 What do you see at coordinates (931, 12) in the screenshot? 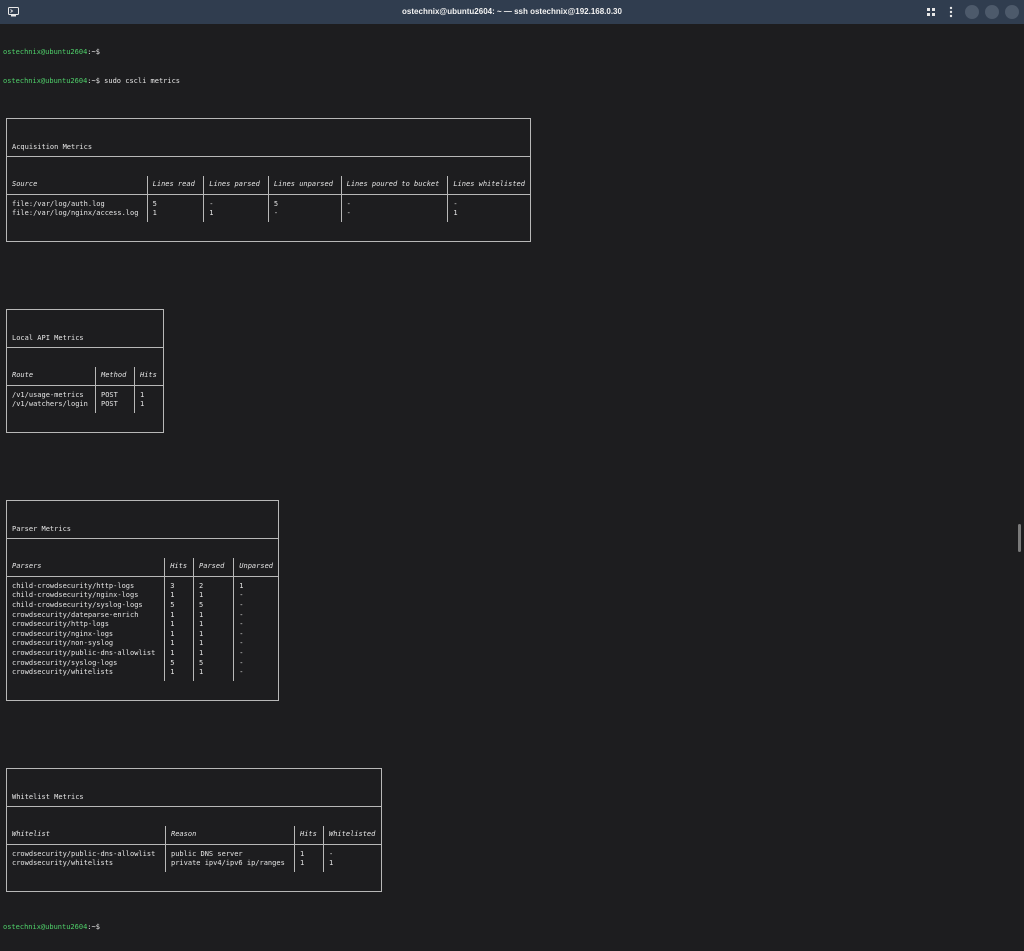
I see `grid-icon` at bounding box center [931, 12].